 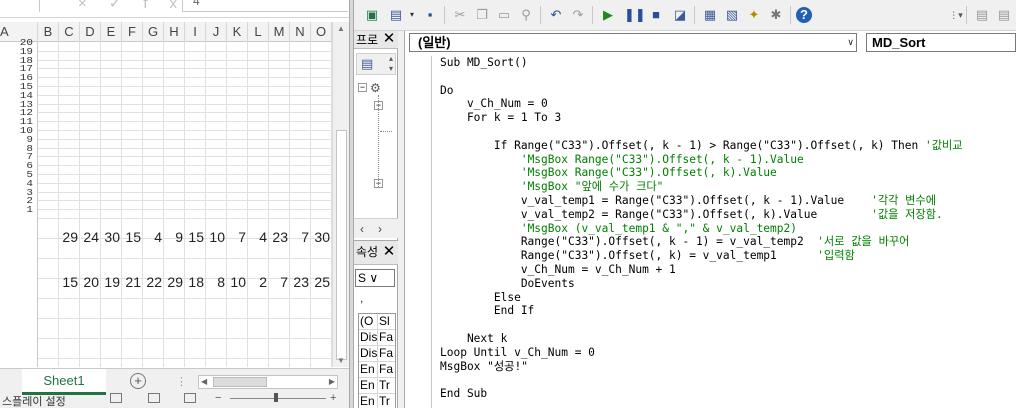 What do you see at coordinates (361, 298) in the screenshot?
I see `props-tab-strip: ,` at bounding box center [361, 298].